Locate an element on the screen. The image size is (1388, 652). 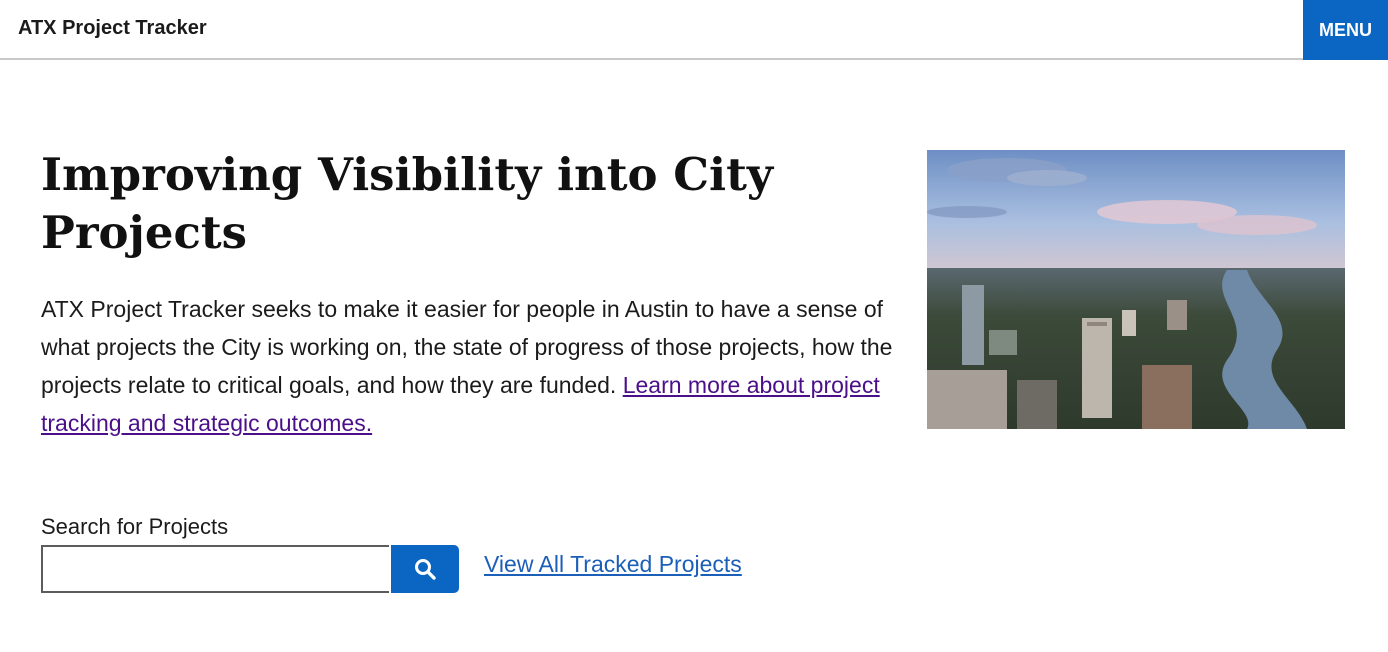
search-label: Search for Projects is located at coordinates (135, 526).